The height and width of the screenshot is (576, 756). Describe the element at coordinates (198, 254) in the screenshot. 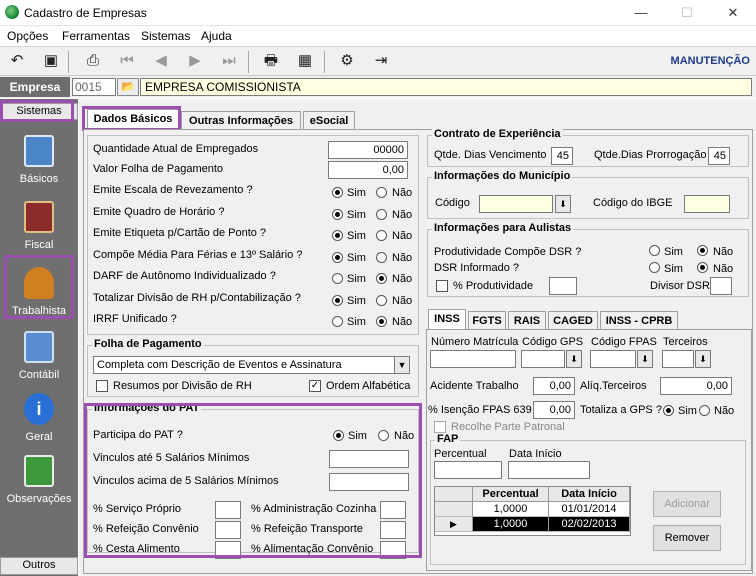

I see `option-label-4: Compõe Média Para Férias e 13º Salário ?` at that location.